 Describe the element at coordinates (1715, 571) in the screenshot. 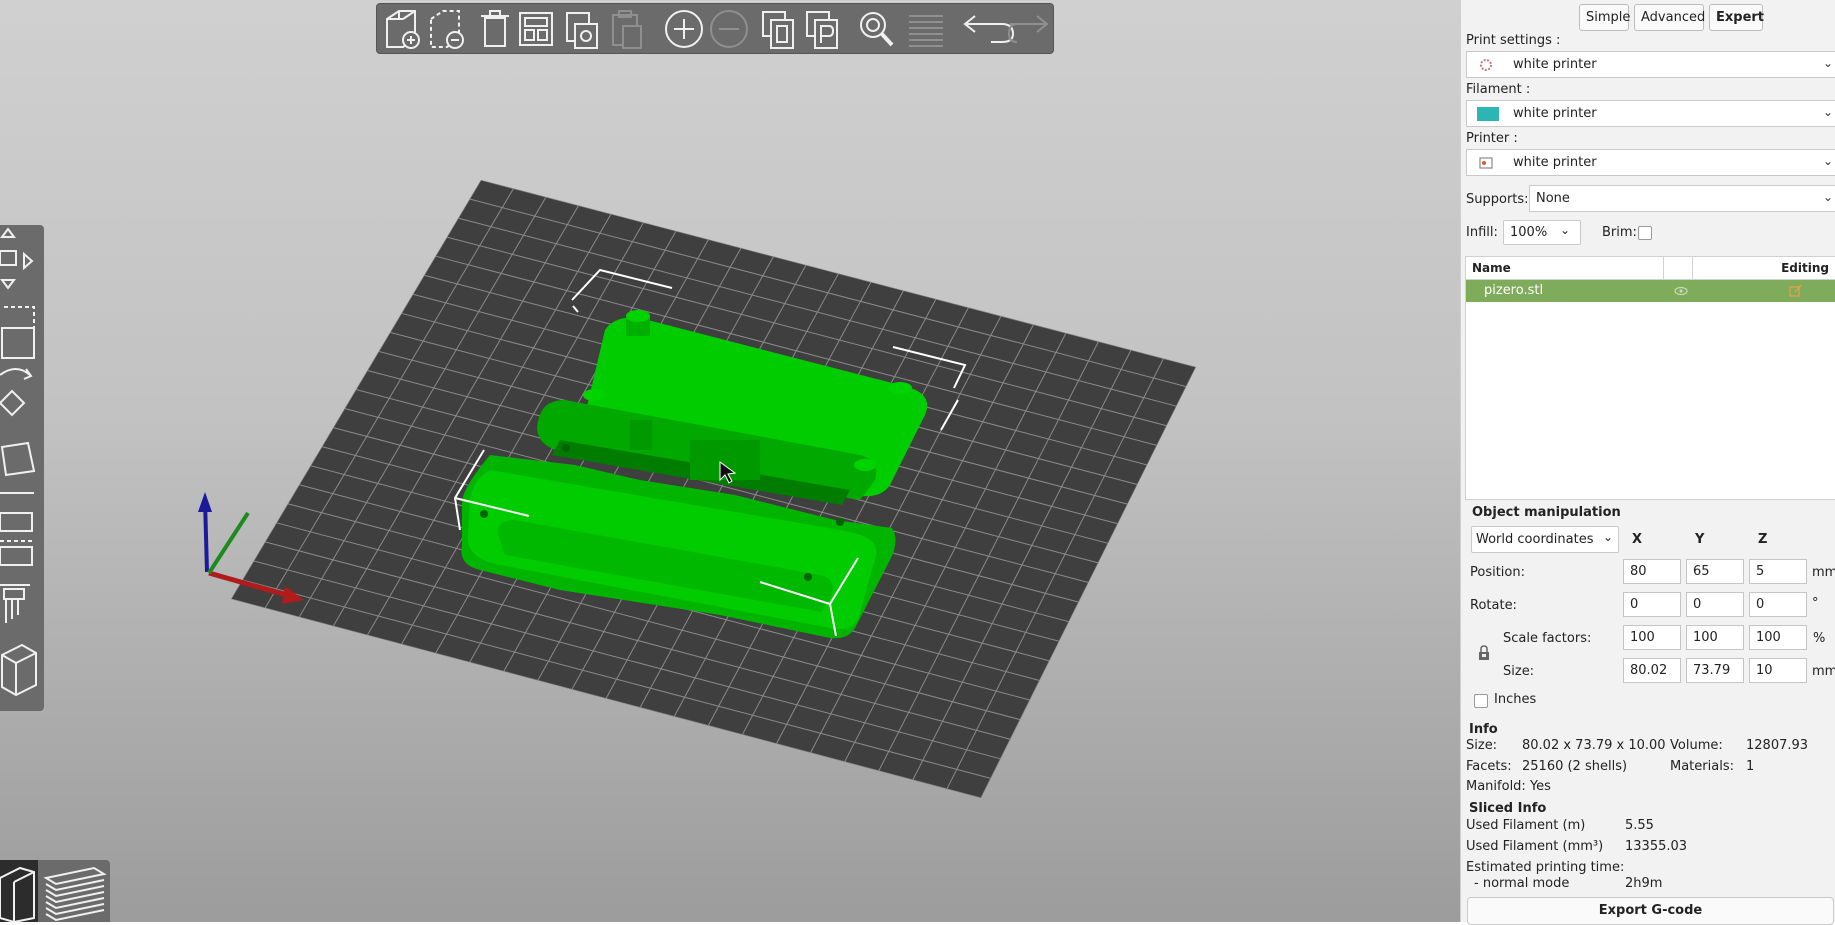

I see `position-y-input: 65` at that location.